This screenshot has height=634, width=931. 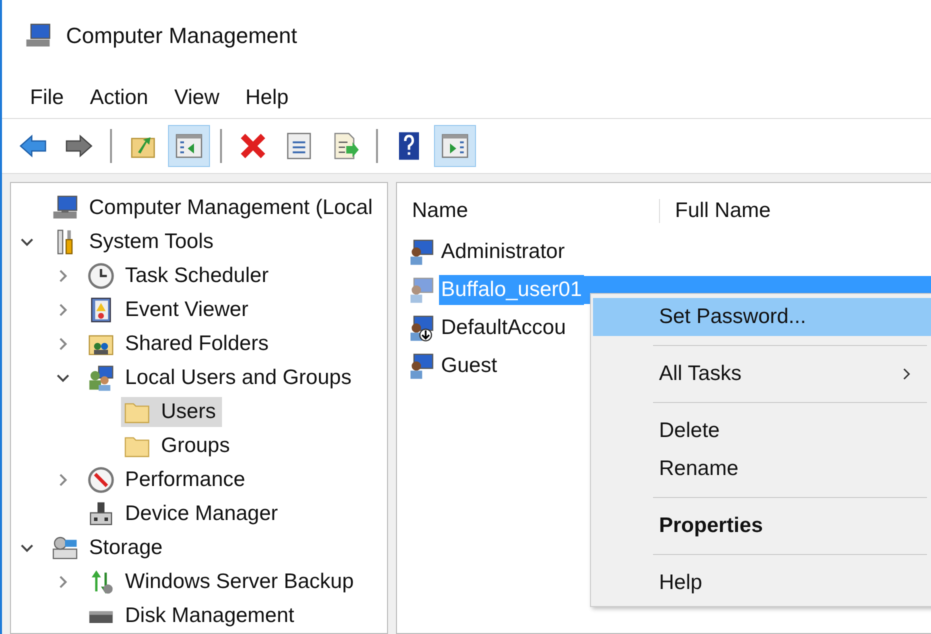 What do you see at coordinates (762, 469) in the screenshot?
I see `menu-item: Rename` at bounding box center [762, 469].